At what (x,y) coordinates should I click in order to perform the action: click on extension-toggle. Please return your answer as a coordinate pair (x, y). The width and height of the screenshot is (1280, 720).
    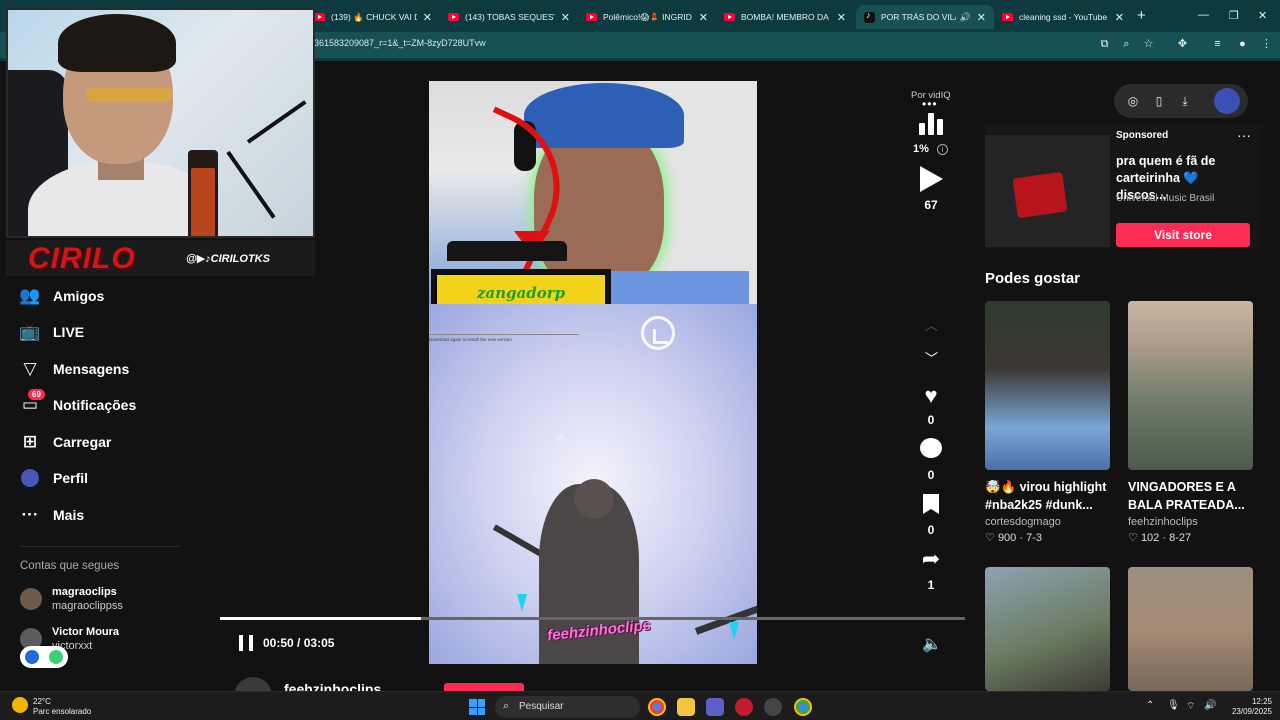
    Looking at the image, I should click on (44, 657).